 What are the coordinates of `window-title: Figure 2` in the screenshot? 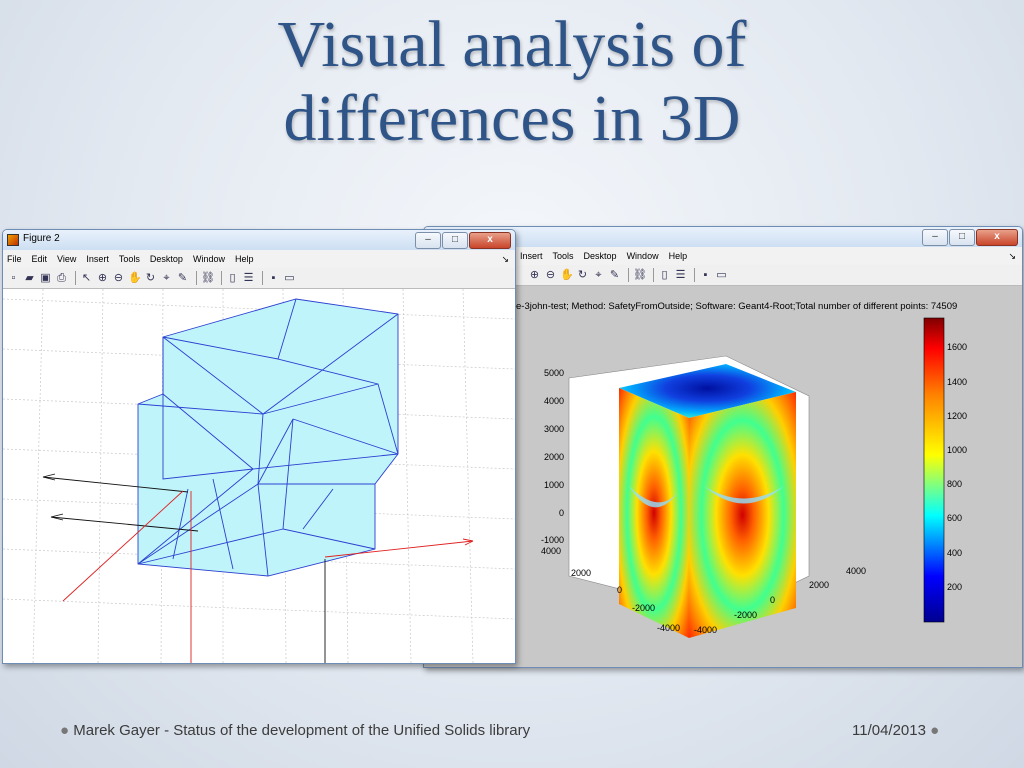 It's located at (41, 238).